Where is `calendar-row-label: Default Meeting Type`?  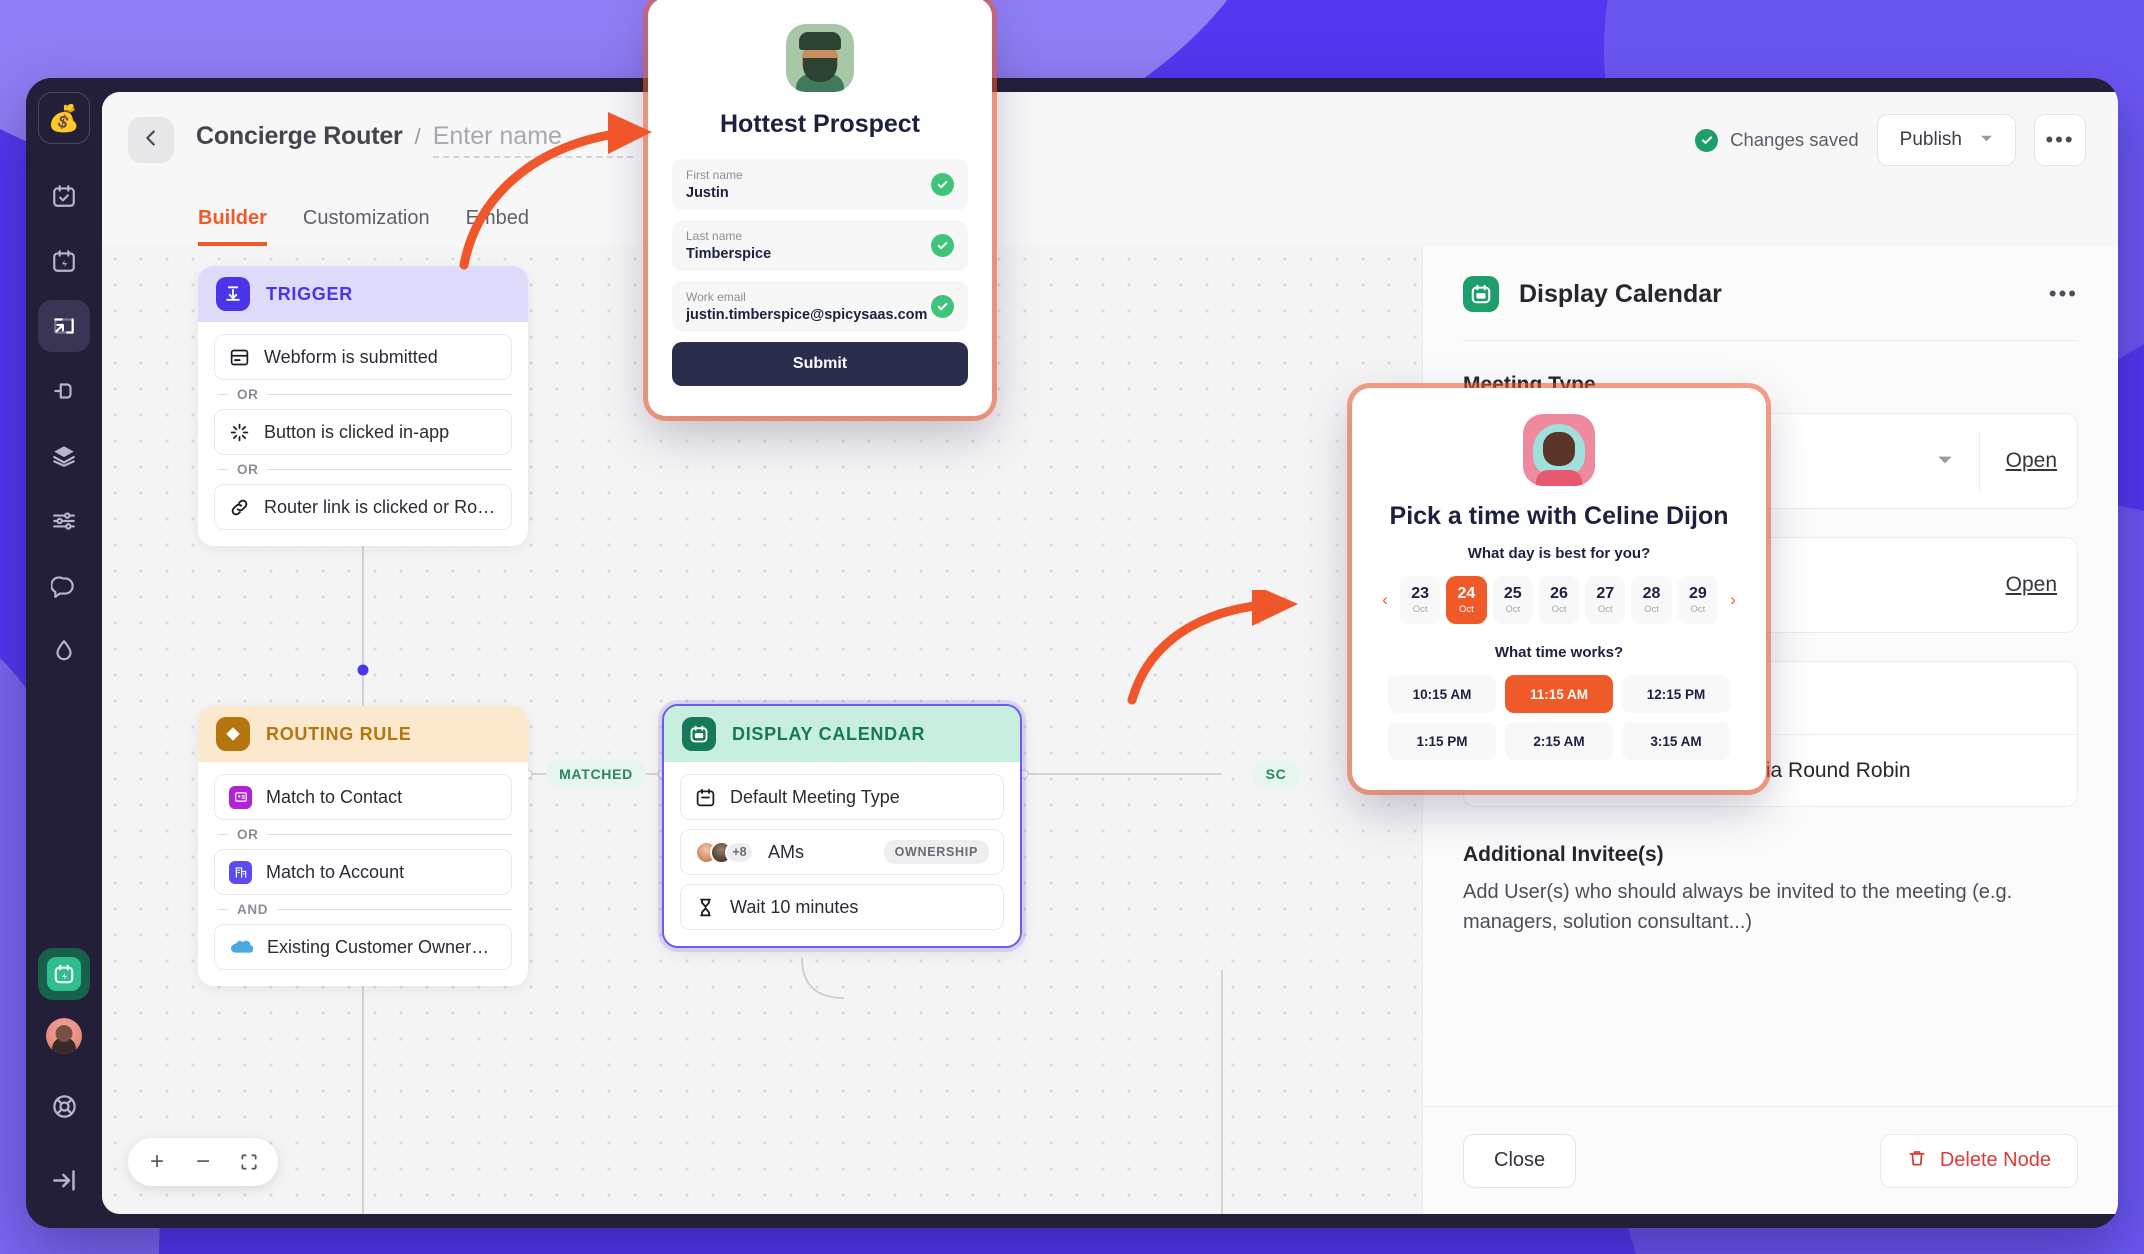
calendar-row-label: Default Meeting Type is located at coordinates (815, 796).